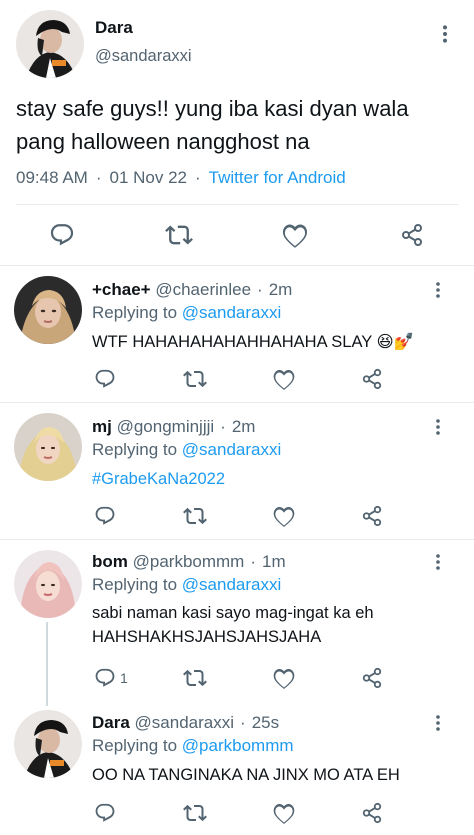 Image resolution: width=474 pixels, height=835 pixels. Describe the element at coordinates (203, 289) in the screenshot. I see `author-handle: @chaerinlee` at that location.